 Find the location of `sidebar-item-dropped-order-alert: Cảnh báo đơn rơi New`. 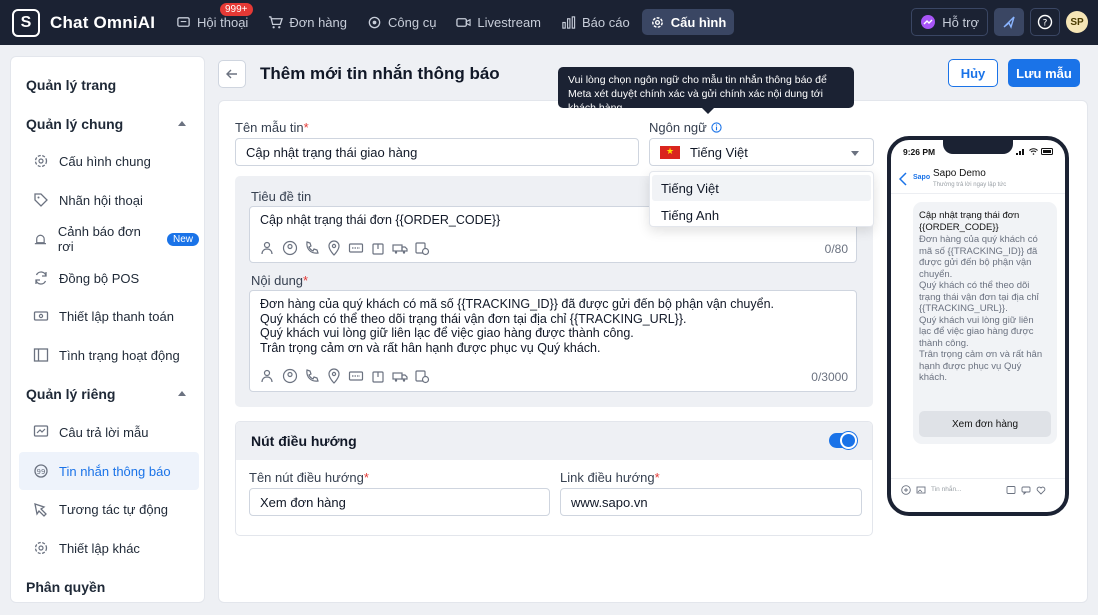

sidebar-item-dropped-order-alert: Cảnh báo đơn rơi New is located at coordinates (109, 239).